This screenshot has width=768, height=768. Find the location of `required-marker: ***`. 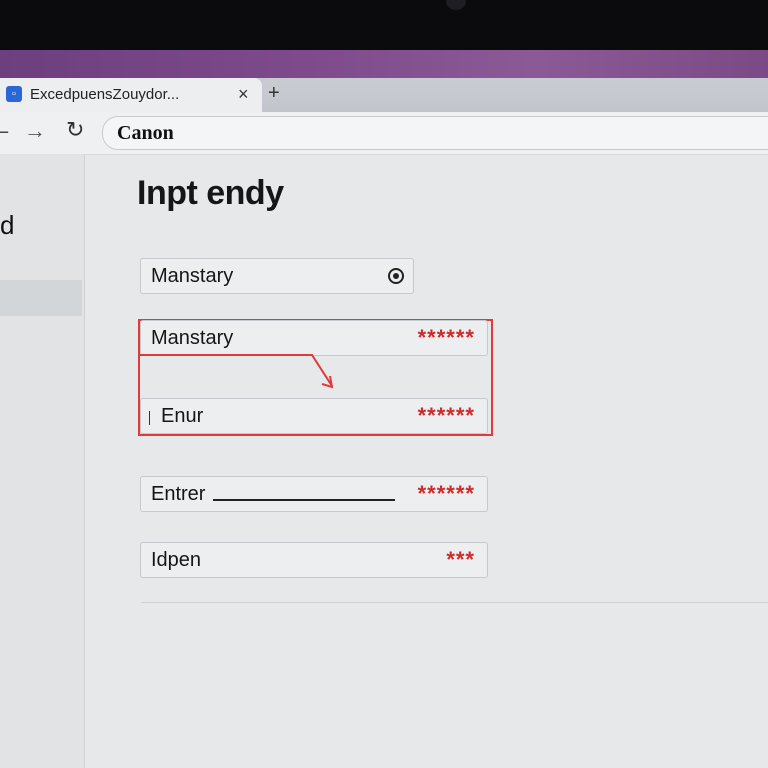

required-marker: *** is located at coordinates (460, 559).